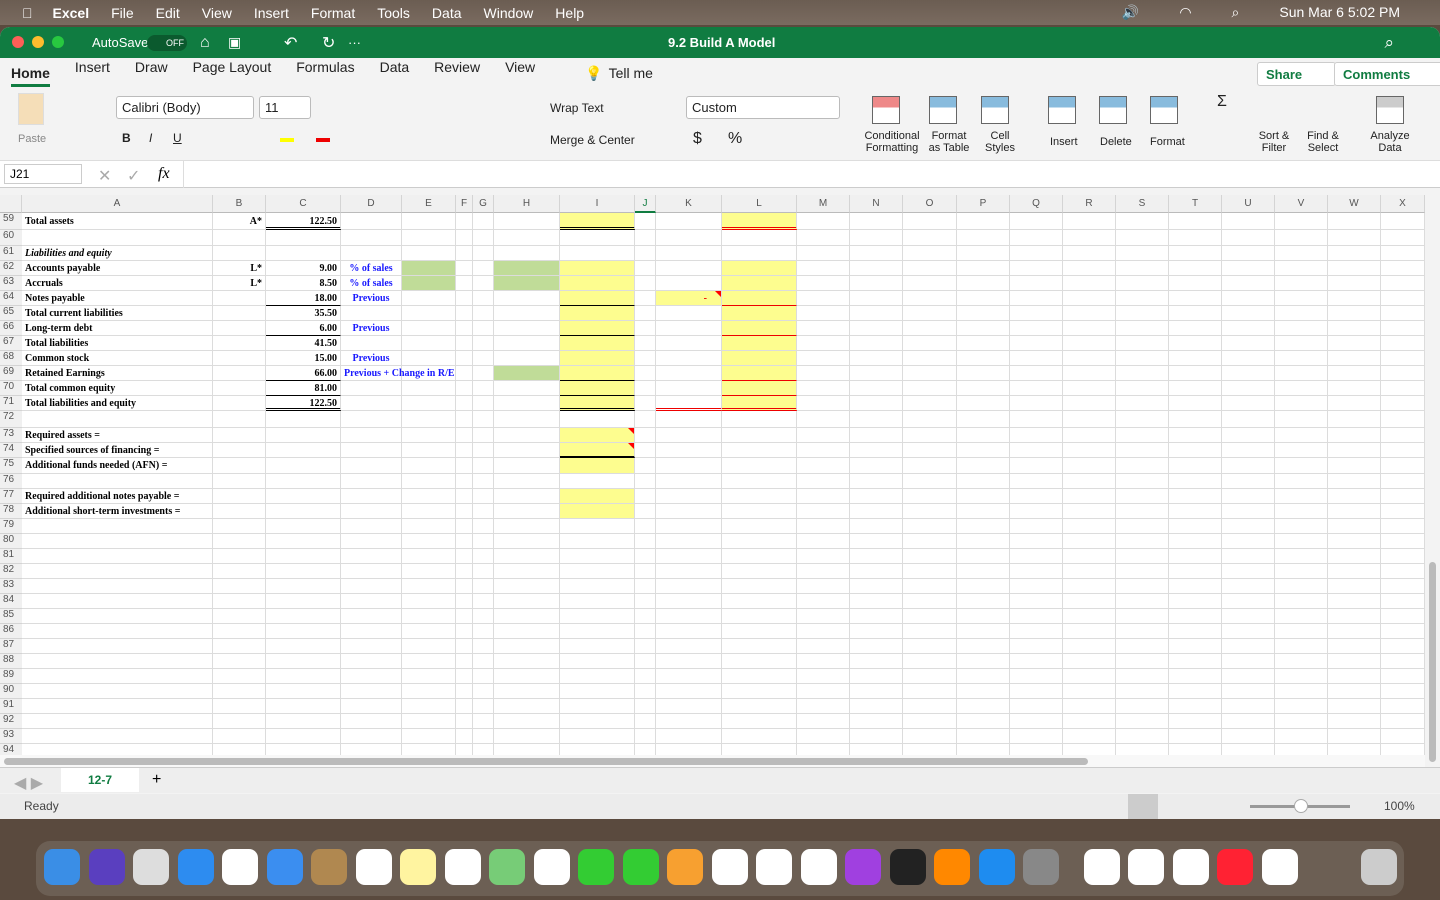 Image resolution: width=1440 pixels, height=900 pixels. I want to click on cell-G77, so click(483, 496).